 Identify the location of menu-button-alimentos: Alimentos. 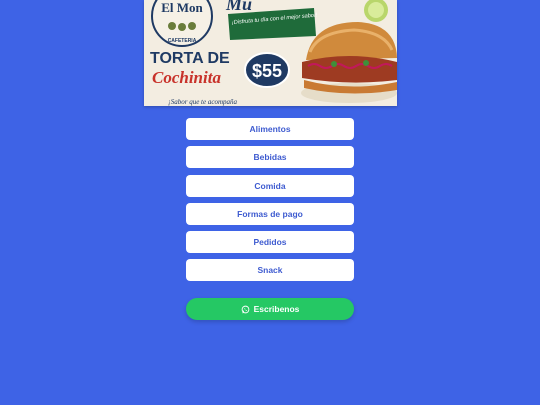
(270, 129).